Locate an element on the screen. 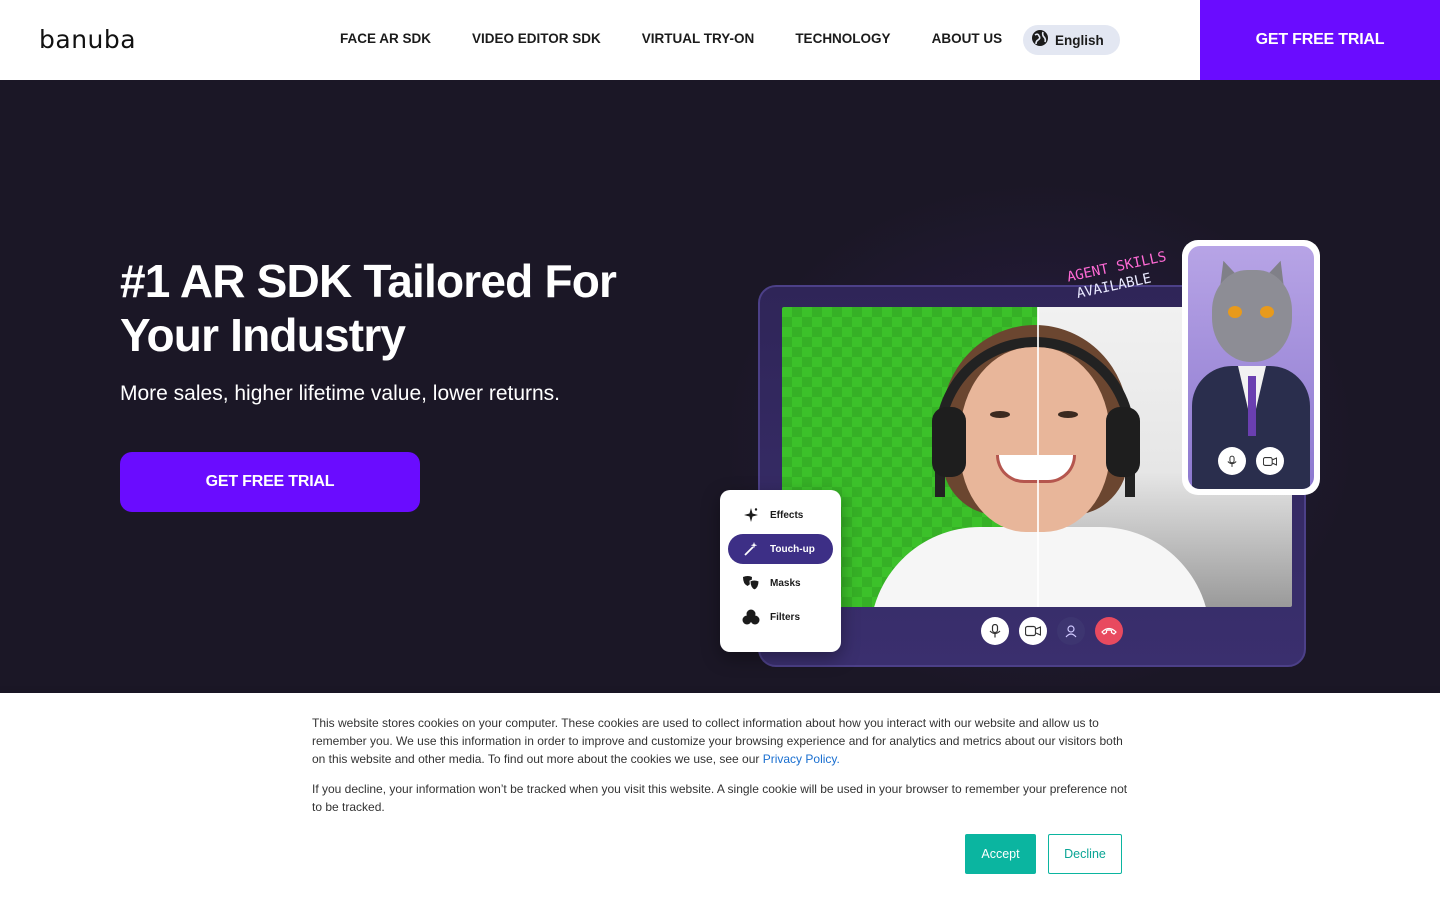 The width and height of the screenshot is (1440, 900). language-selector: English is located at coordinates (1071, 40).